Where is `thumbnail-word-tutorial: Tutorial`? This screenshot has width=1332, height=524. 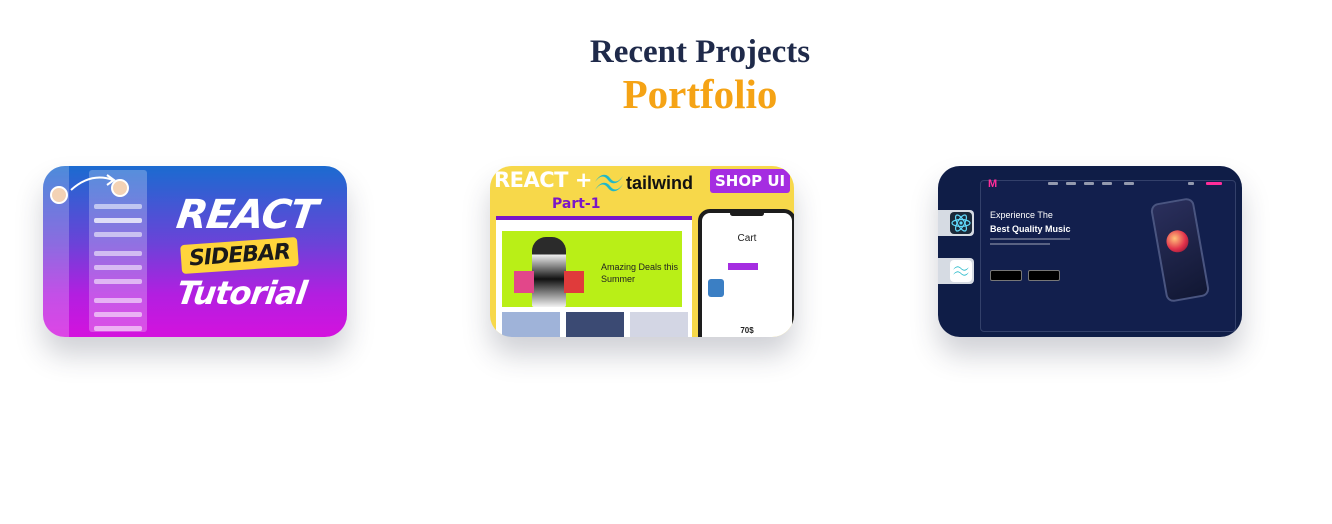 thumbnail-word-tutorial: Tutorial is located at coordinates (241, 293).